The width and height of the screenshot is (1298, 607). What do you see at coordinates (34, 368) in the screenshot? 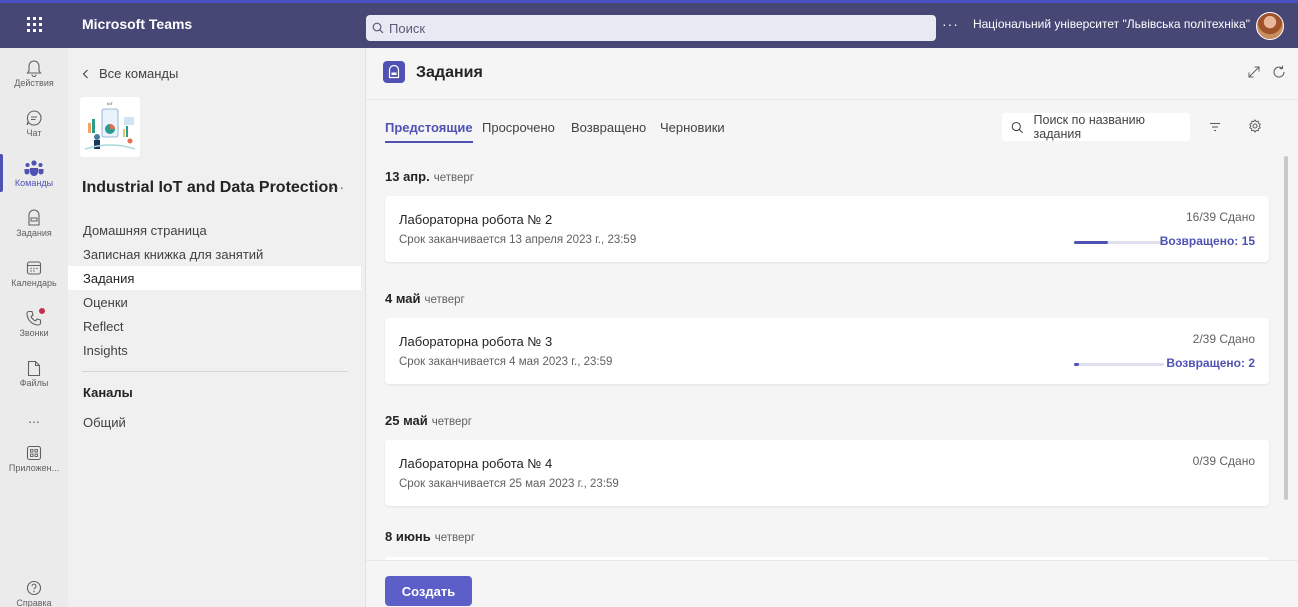
I see `files-icon` at bounding box center [34, 368].